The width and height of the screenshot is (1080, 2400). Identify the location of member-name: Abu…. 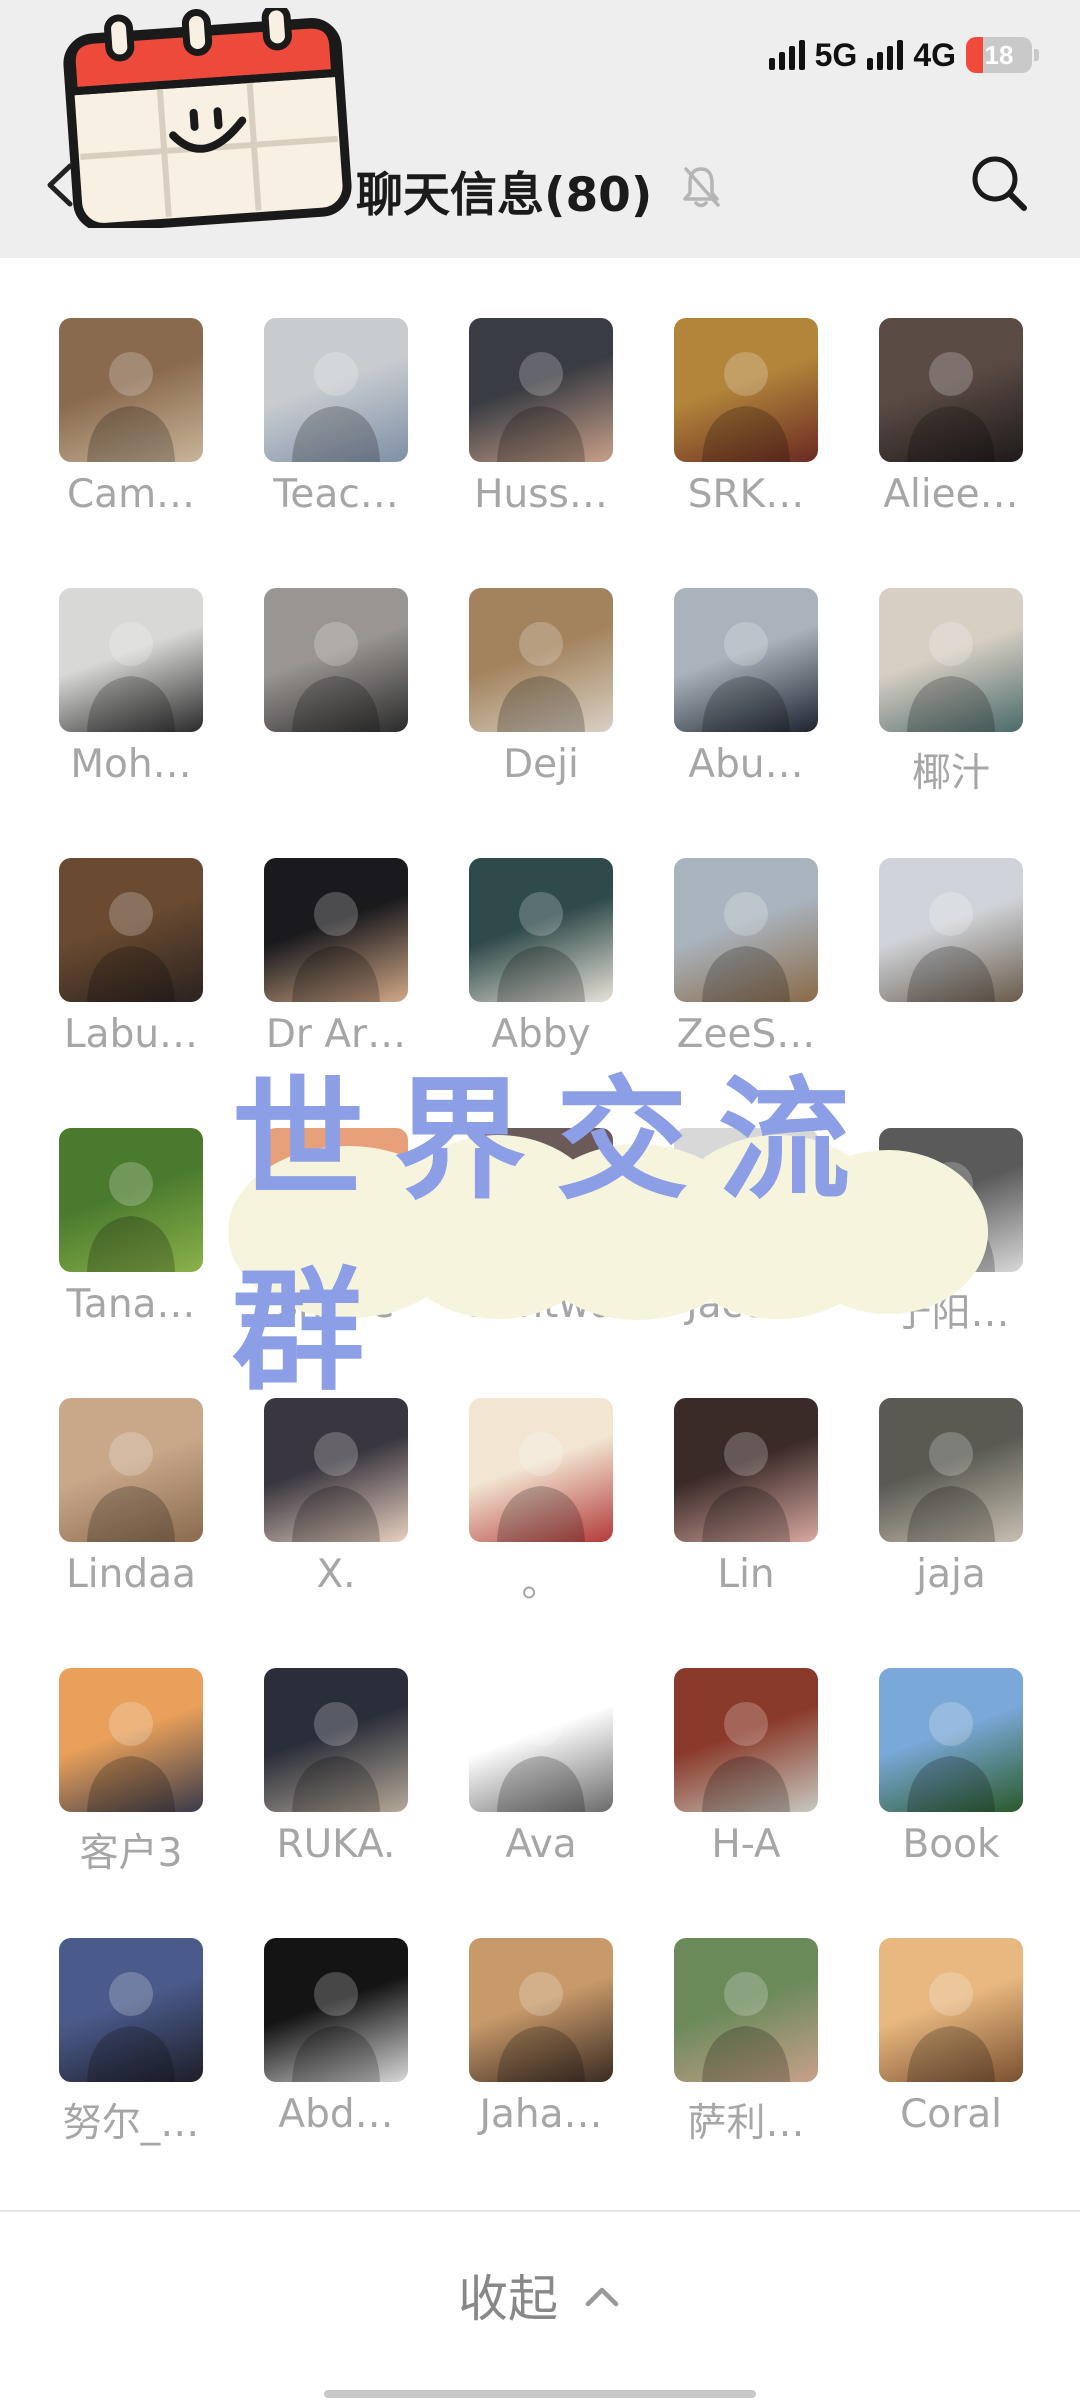
(746, 764).